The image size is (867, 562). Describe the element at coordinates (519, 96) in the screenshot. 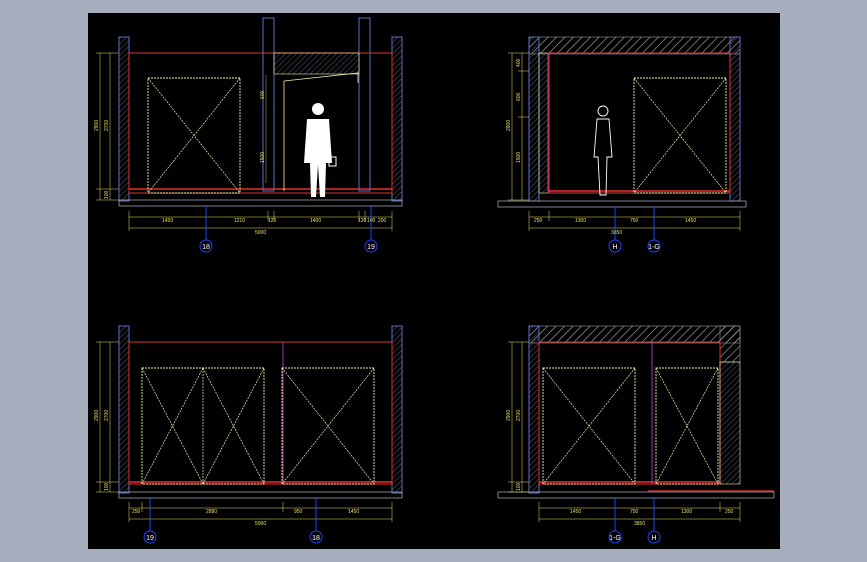

I see `vertical-dim-label: 600` at that location.